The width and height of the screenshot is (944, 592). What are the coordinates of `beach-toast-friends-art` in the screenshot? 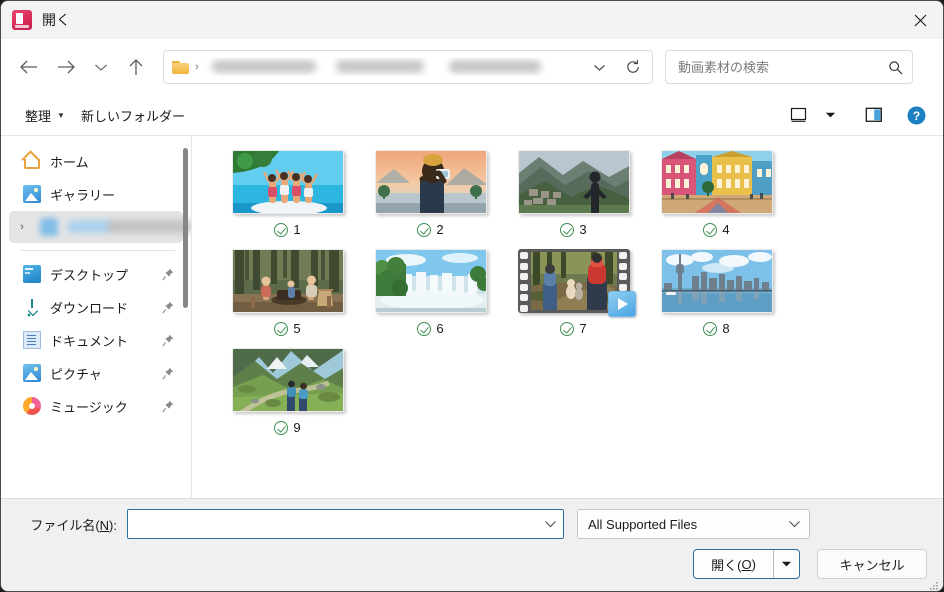 It's located at (287, 182).